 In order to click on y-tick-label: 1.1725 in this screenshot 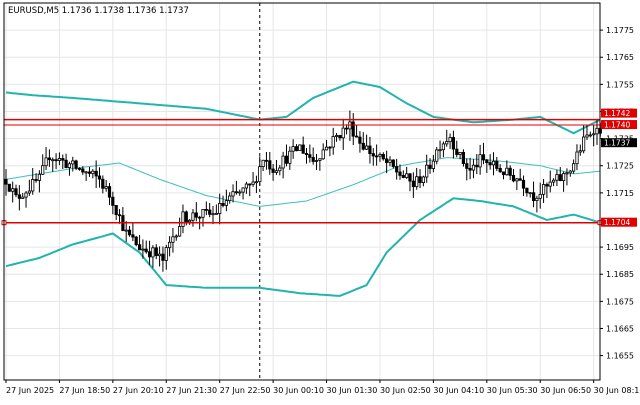, I will do `click(620, 166)`.